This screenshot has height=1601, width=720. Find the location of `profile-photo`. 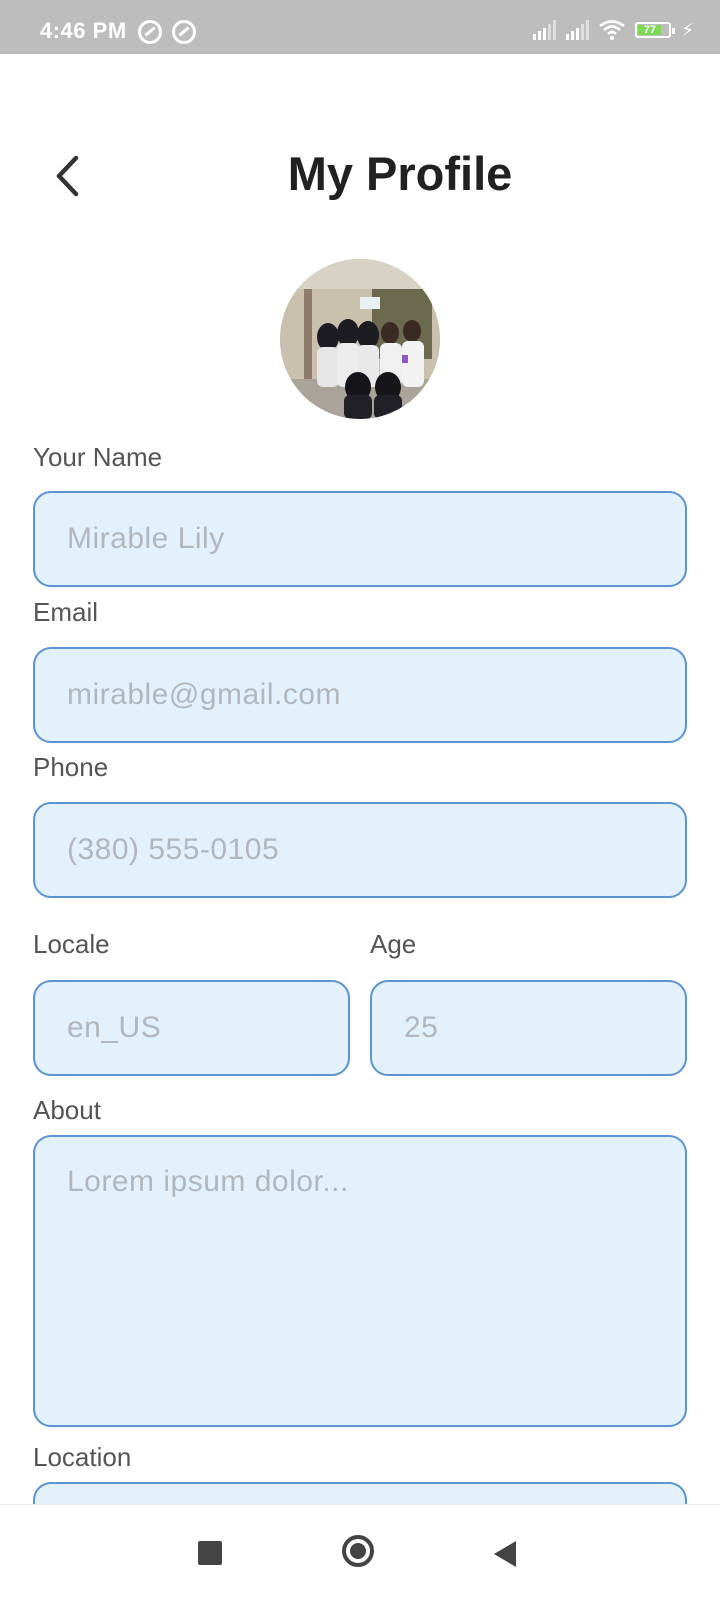

profile-photo is located at coordinates (360, 339).